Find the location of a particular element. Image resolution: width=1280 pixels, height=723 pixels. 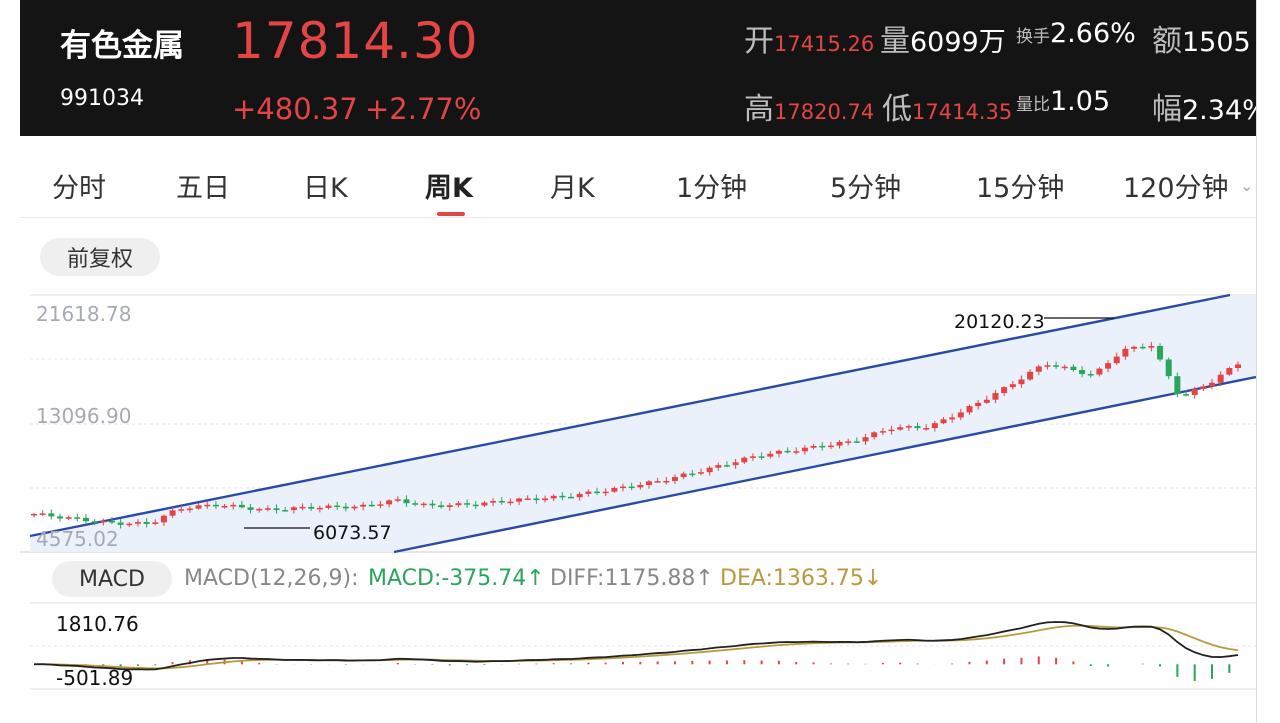

diff-value-group: DIFF:1175.88↑ is located at coordinates (632, 578).